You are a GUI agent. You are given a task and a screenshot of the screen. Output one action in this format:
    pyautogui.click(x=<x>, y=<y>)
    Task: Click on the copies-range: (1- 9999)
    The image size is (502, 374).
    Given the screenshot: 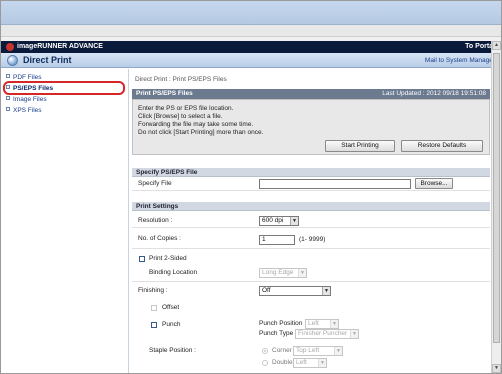 What is the action you would take?
    pyautogui.click(x=312, y=239)
    